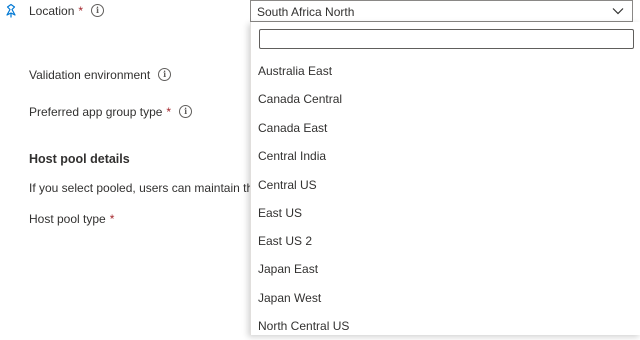 This screenshot has height=340, width=640. I want to click on location-option: Canada Central, so click(445, 99).